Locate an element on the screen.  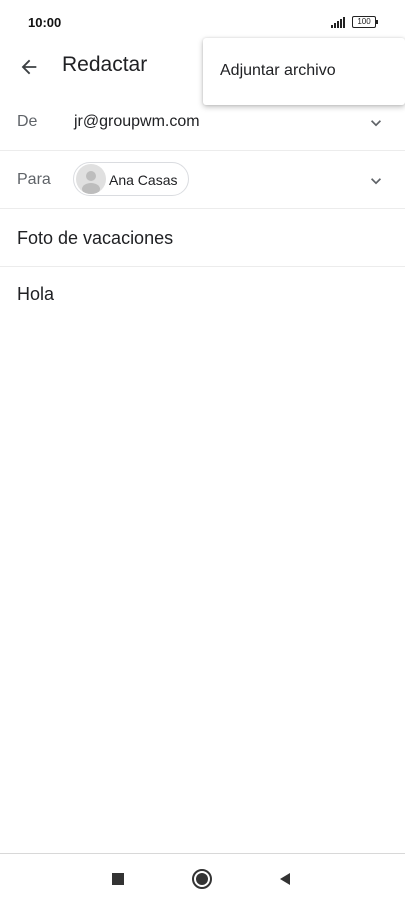
arrow-back-icon is located at coordinates (29, 67).